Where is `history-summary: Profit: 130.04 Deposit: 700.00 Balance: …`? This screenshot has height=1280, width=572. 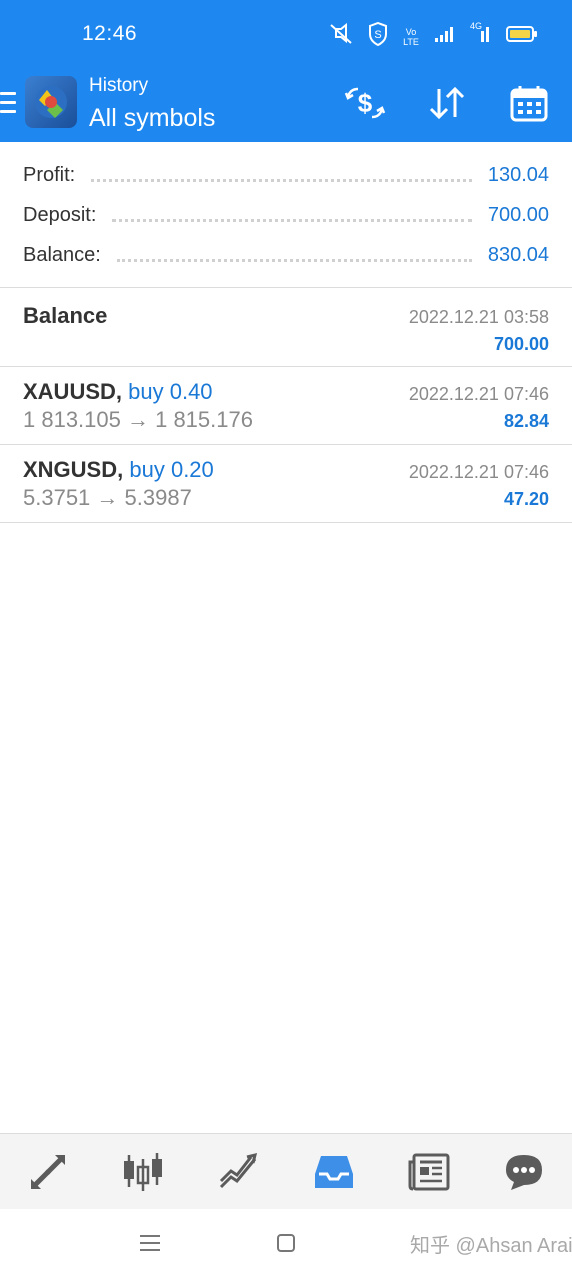
history-summary: Profit: 130.04 Deposit: 700.00 Balance: … is located at coordinates (286, 215).